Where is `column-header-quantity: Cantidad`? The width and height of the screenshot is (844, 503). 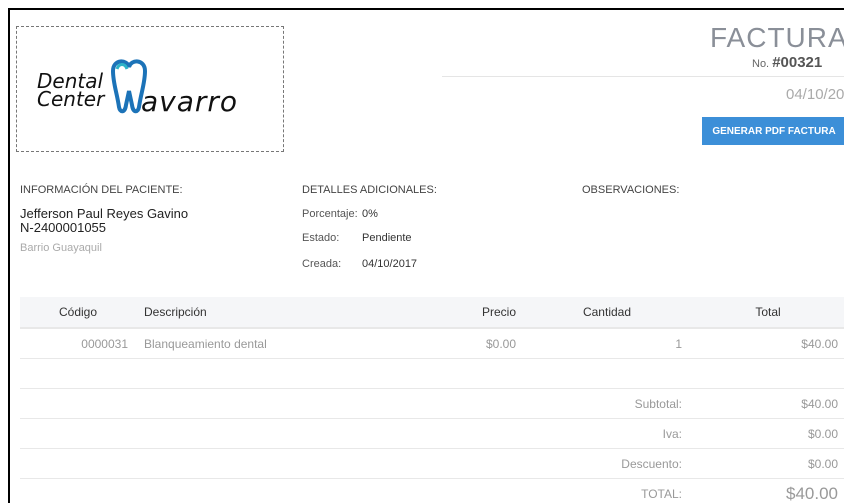
column-header-quantity: Cantidad is located at coordinates (607, 313).